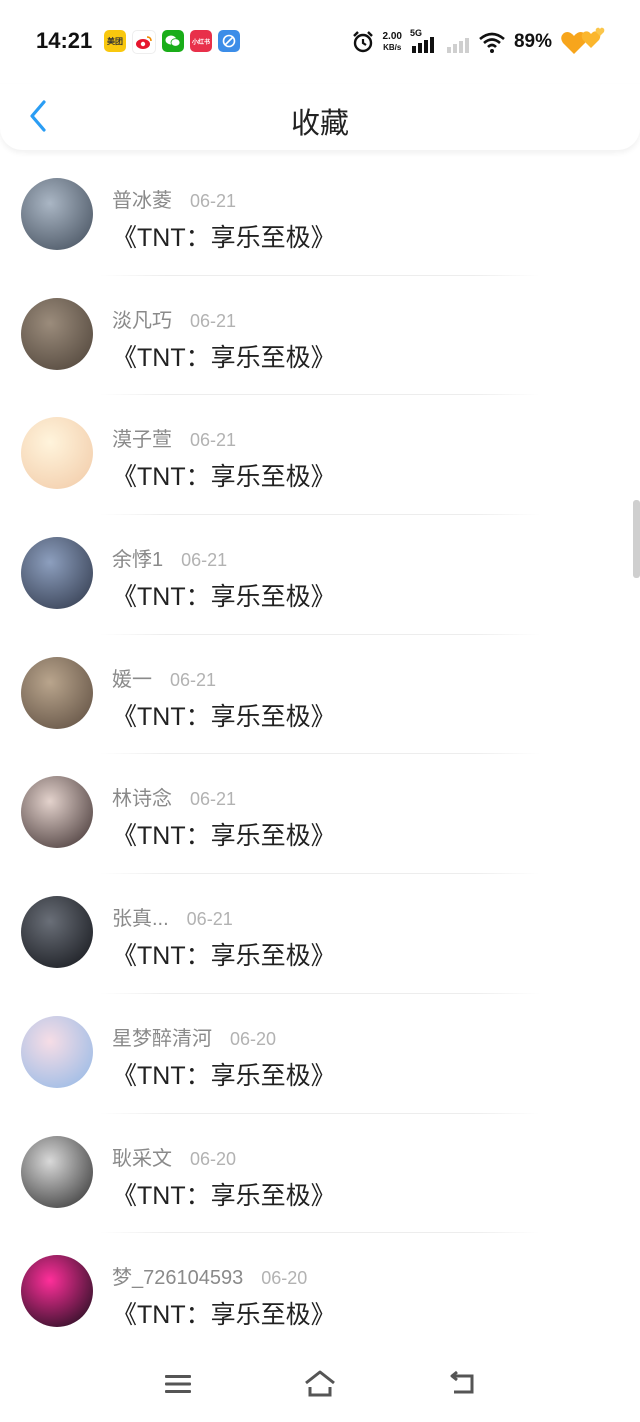  I want to click on back-nav-button, so click(462, 1384).